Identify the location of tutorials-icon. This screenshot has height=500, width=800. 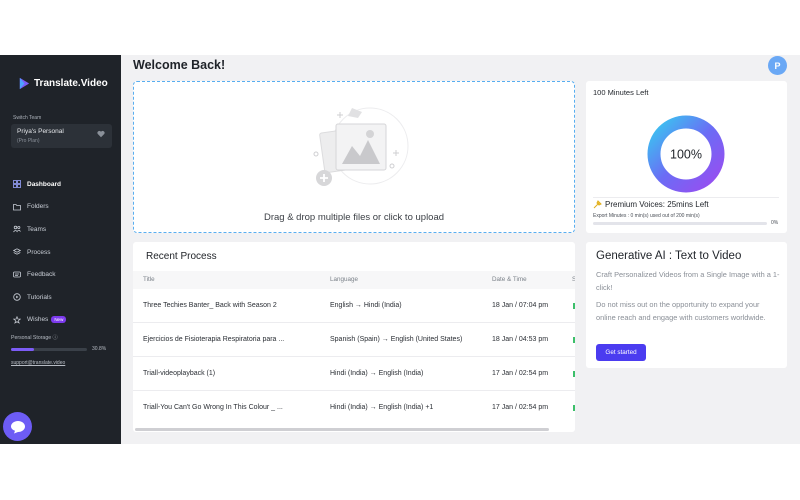
(17, 297).